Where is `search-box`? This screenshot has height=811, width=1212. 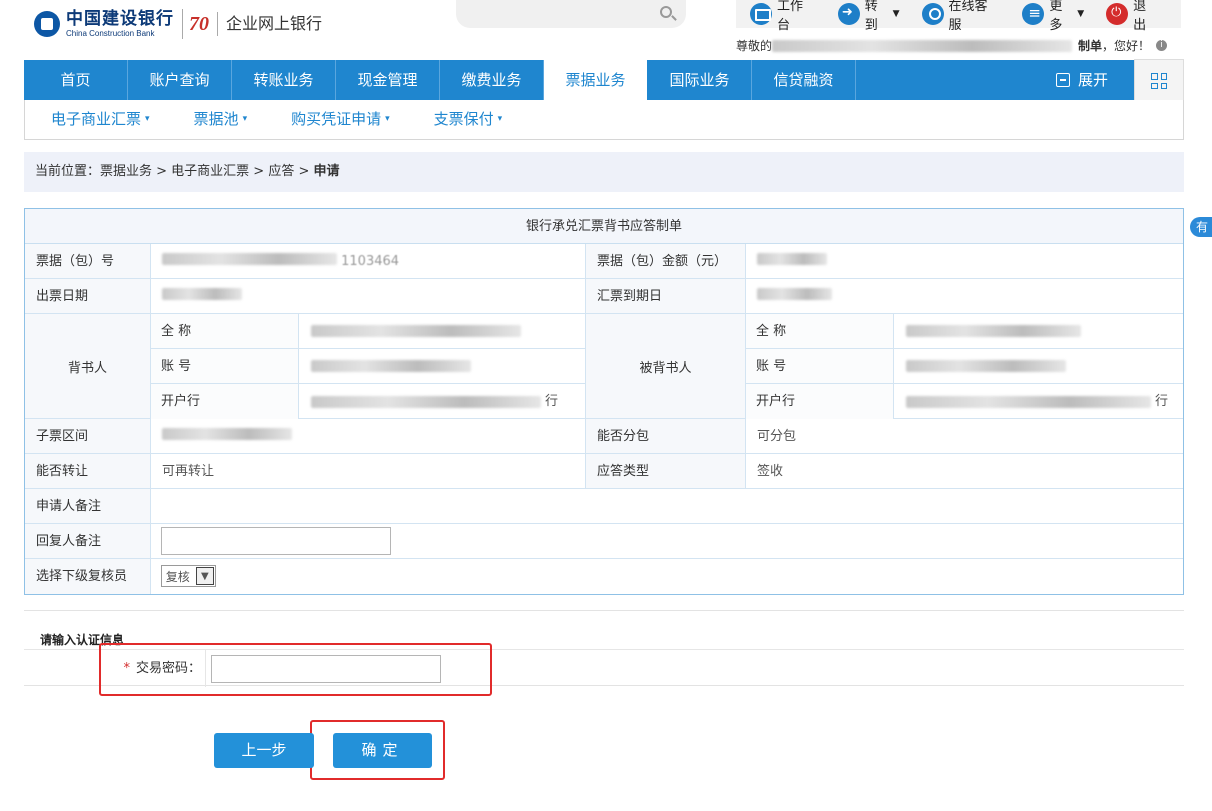
search-box is located at coordinates (571, 14).